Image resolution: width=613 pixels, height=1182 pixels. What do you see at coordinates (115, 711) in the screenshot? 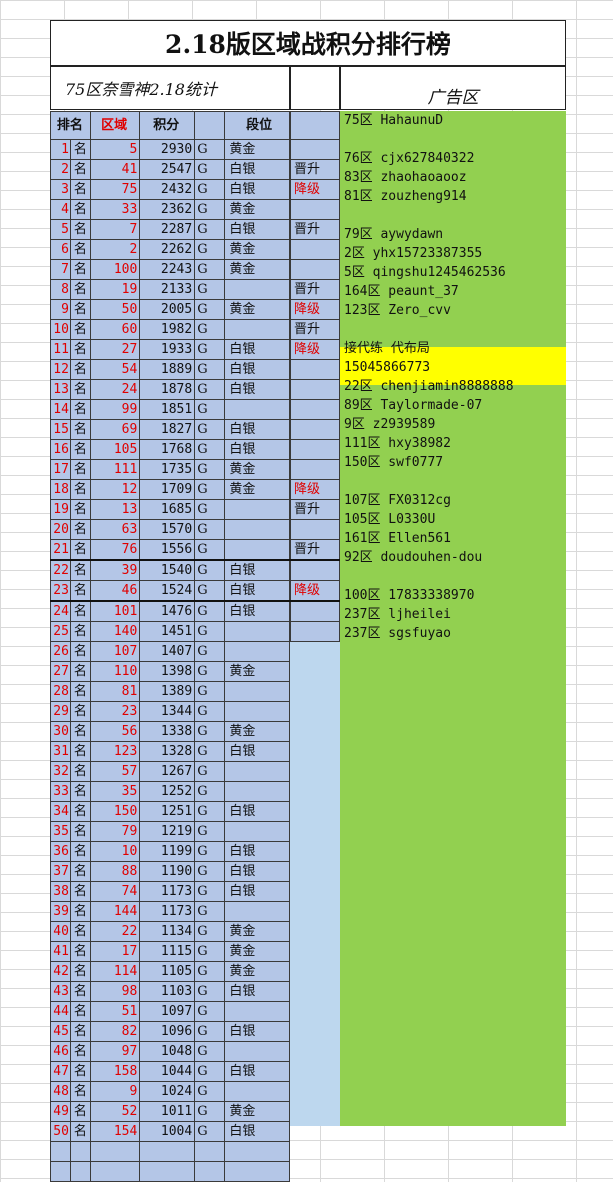
I see `zone-number: 23` at bounding box center [115, 711].